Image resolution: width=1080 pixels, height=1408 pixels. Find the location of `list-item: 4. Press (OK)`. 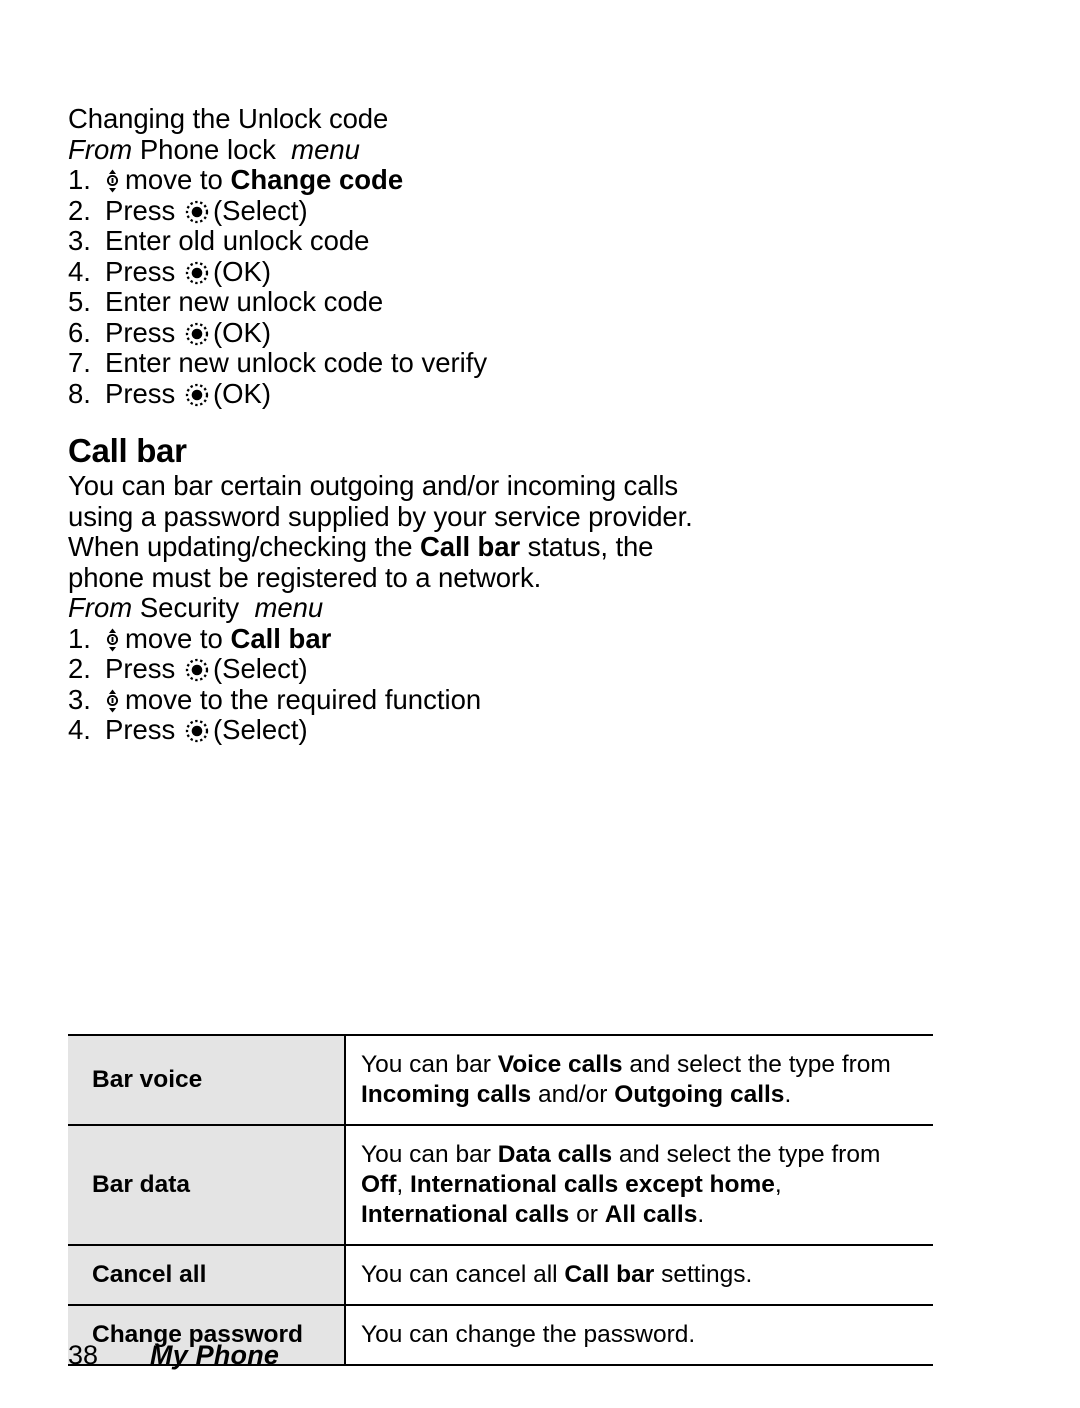

list-item: 4. Press (OK) is located at coordinates (518, 271).